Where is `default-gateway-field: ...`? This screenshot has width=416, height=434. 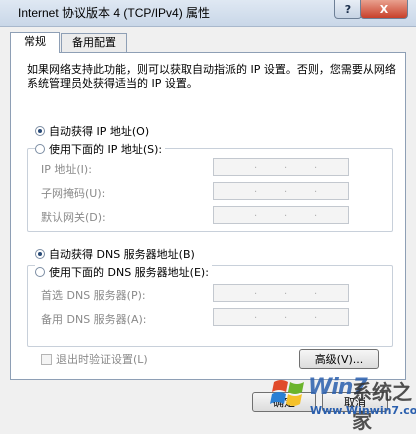
default-gateway-field: ... is located at coordinates (281, 215).